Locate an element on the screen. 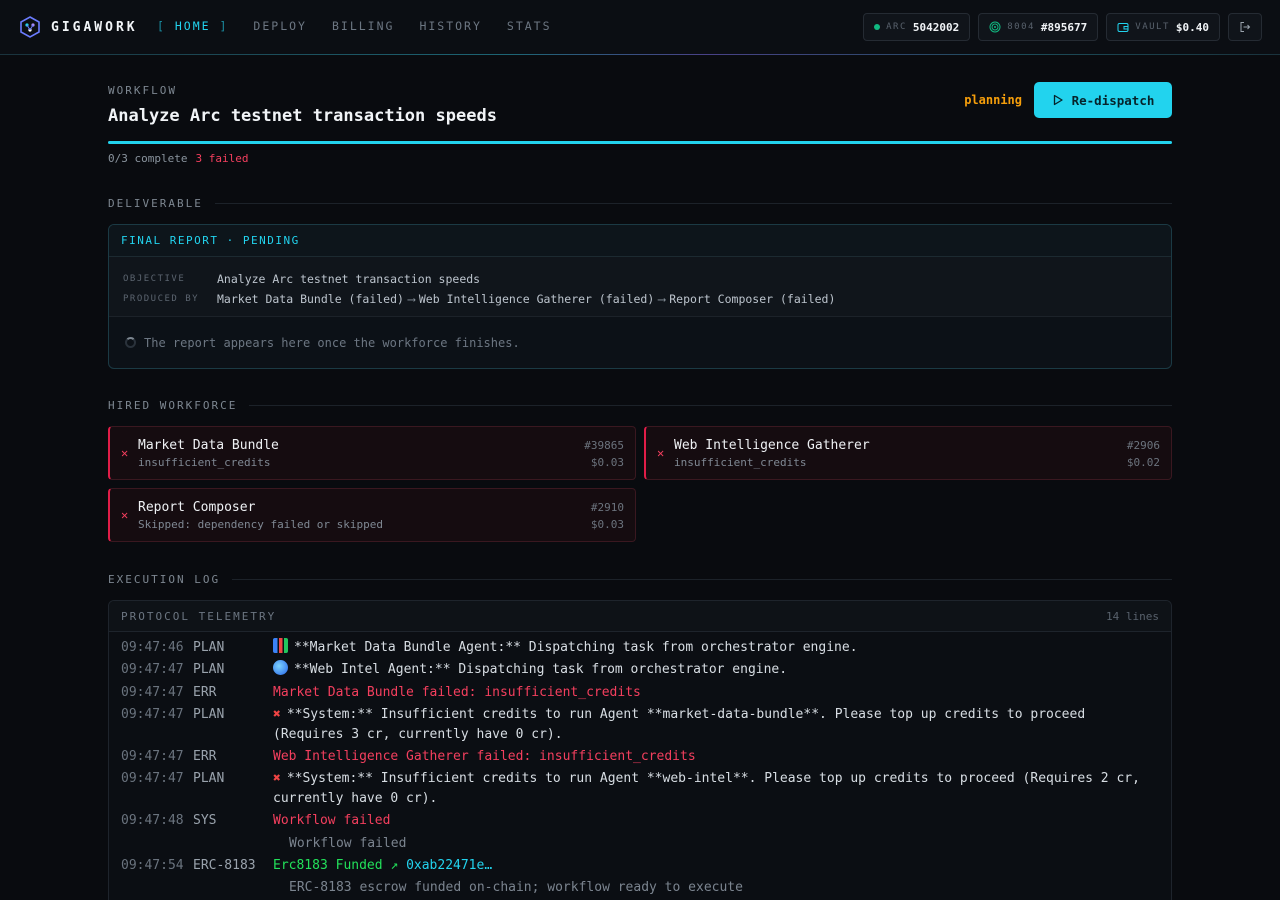 The height and width of the screenshot is (900, 1280). log-time: 09:47:48 is located at coordinates (152, 820).